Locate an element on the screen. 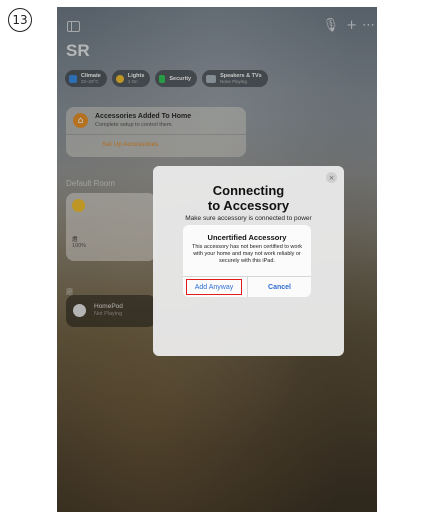 This screenshot has width=433, height=514. step-number-badge: 13 is located at coordinates (20, 20).